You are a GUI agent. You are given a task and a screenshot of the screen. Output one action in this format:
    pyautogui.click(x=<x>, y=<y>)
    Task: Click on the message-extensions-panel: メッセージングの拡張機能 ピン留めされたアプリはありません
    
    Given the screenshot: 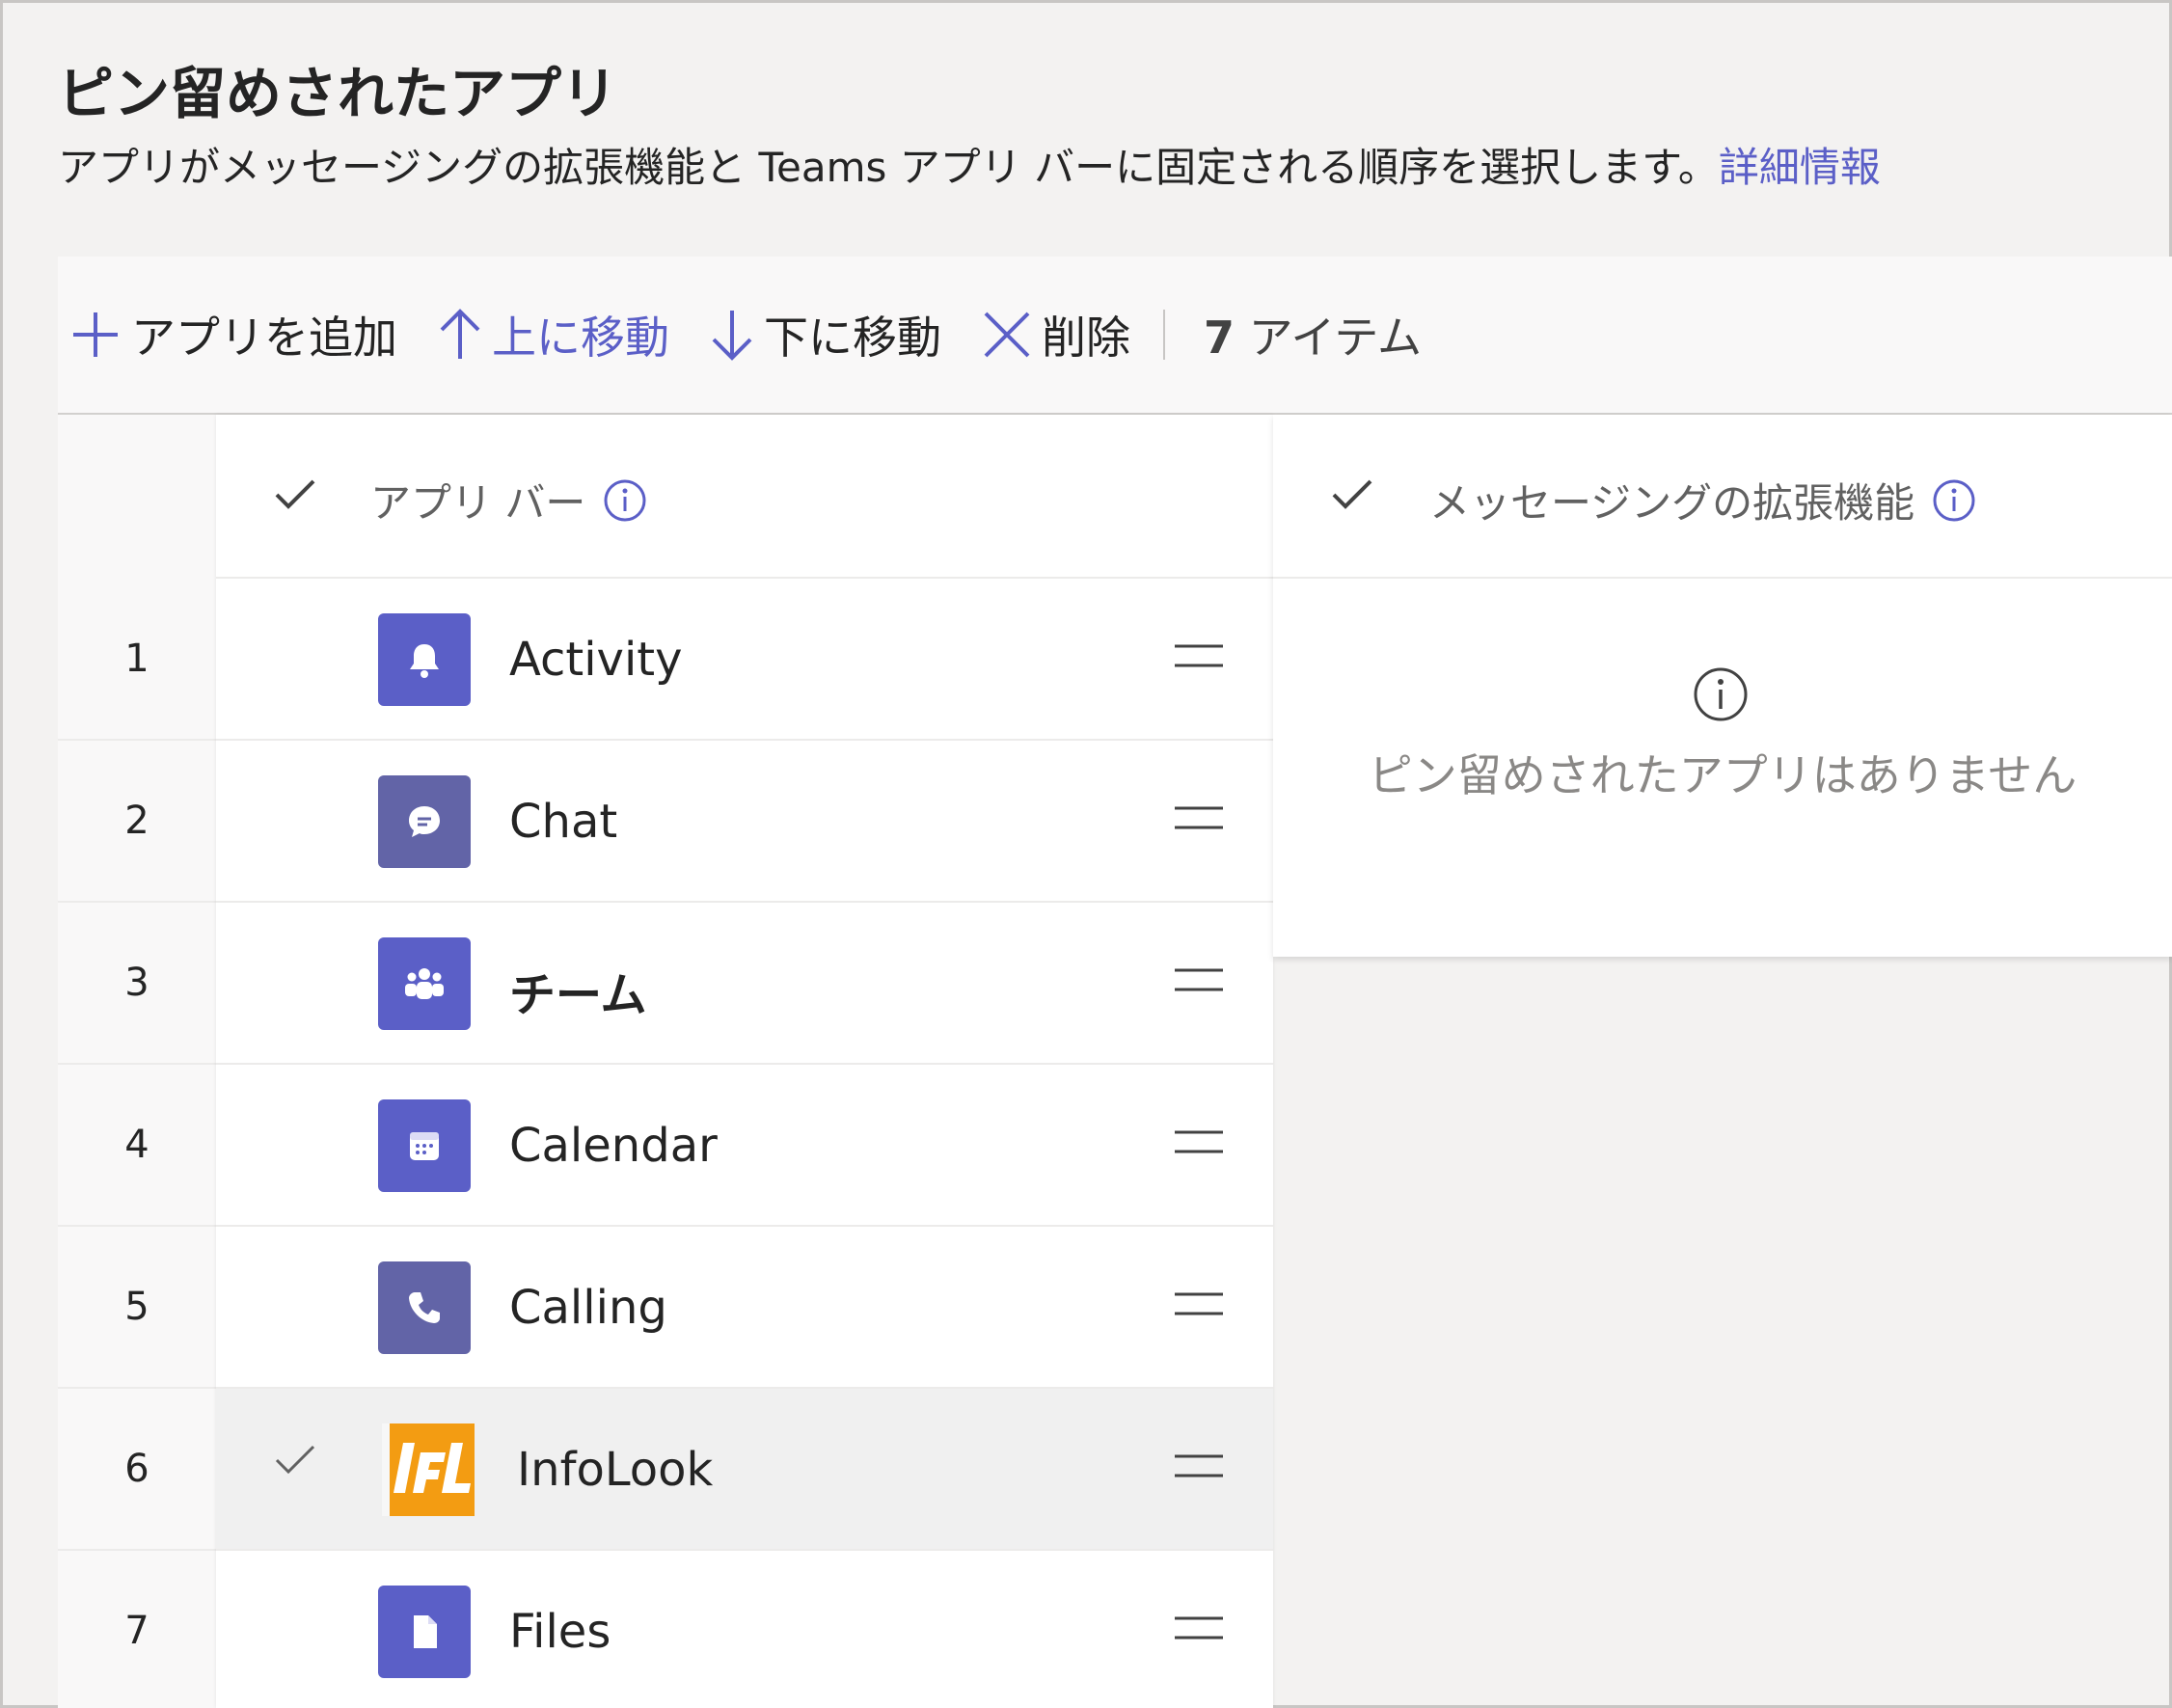 What is the action you would take?
    pyautogui.click(x=1722, y=686)
    